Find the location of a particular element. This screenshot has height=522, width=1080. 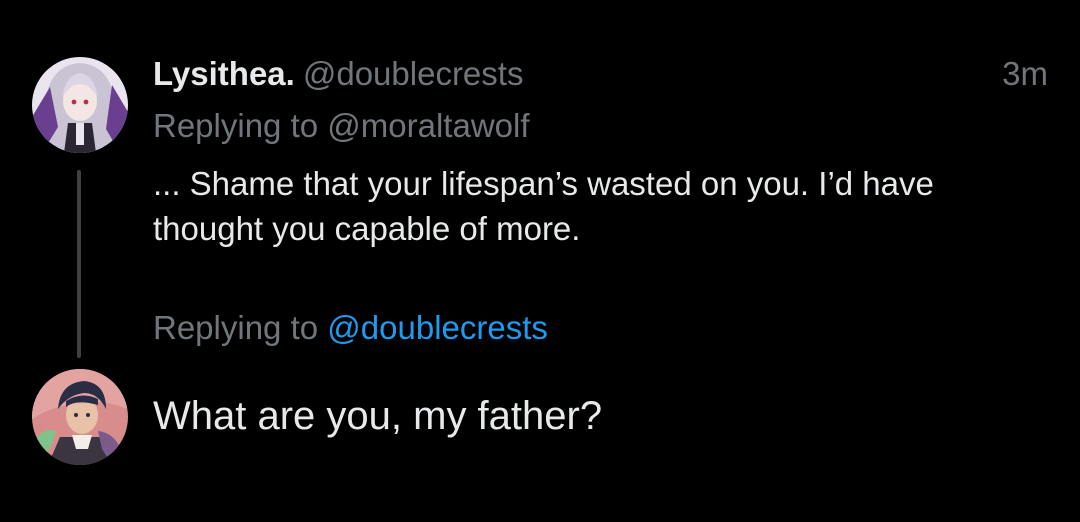

replying-to-line: Replying to @moraltawolf is located at coordinates (341, 126).